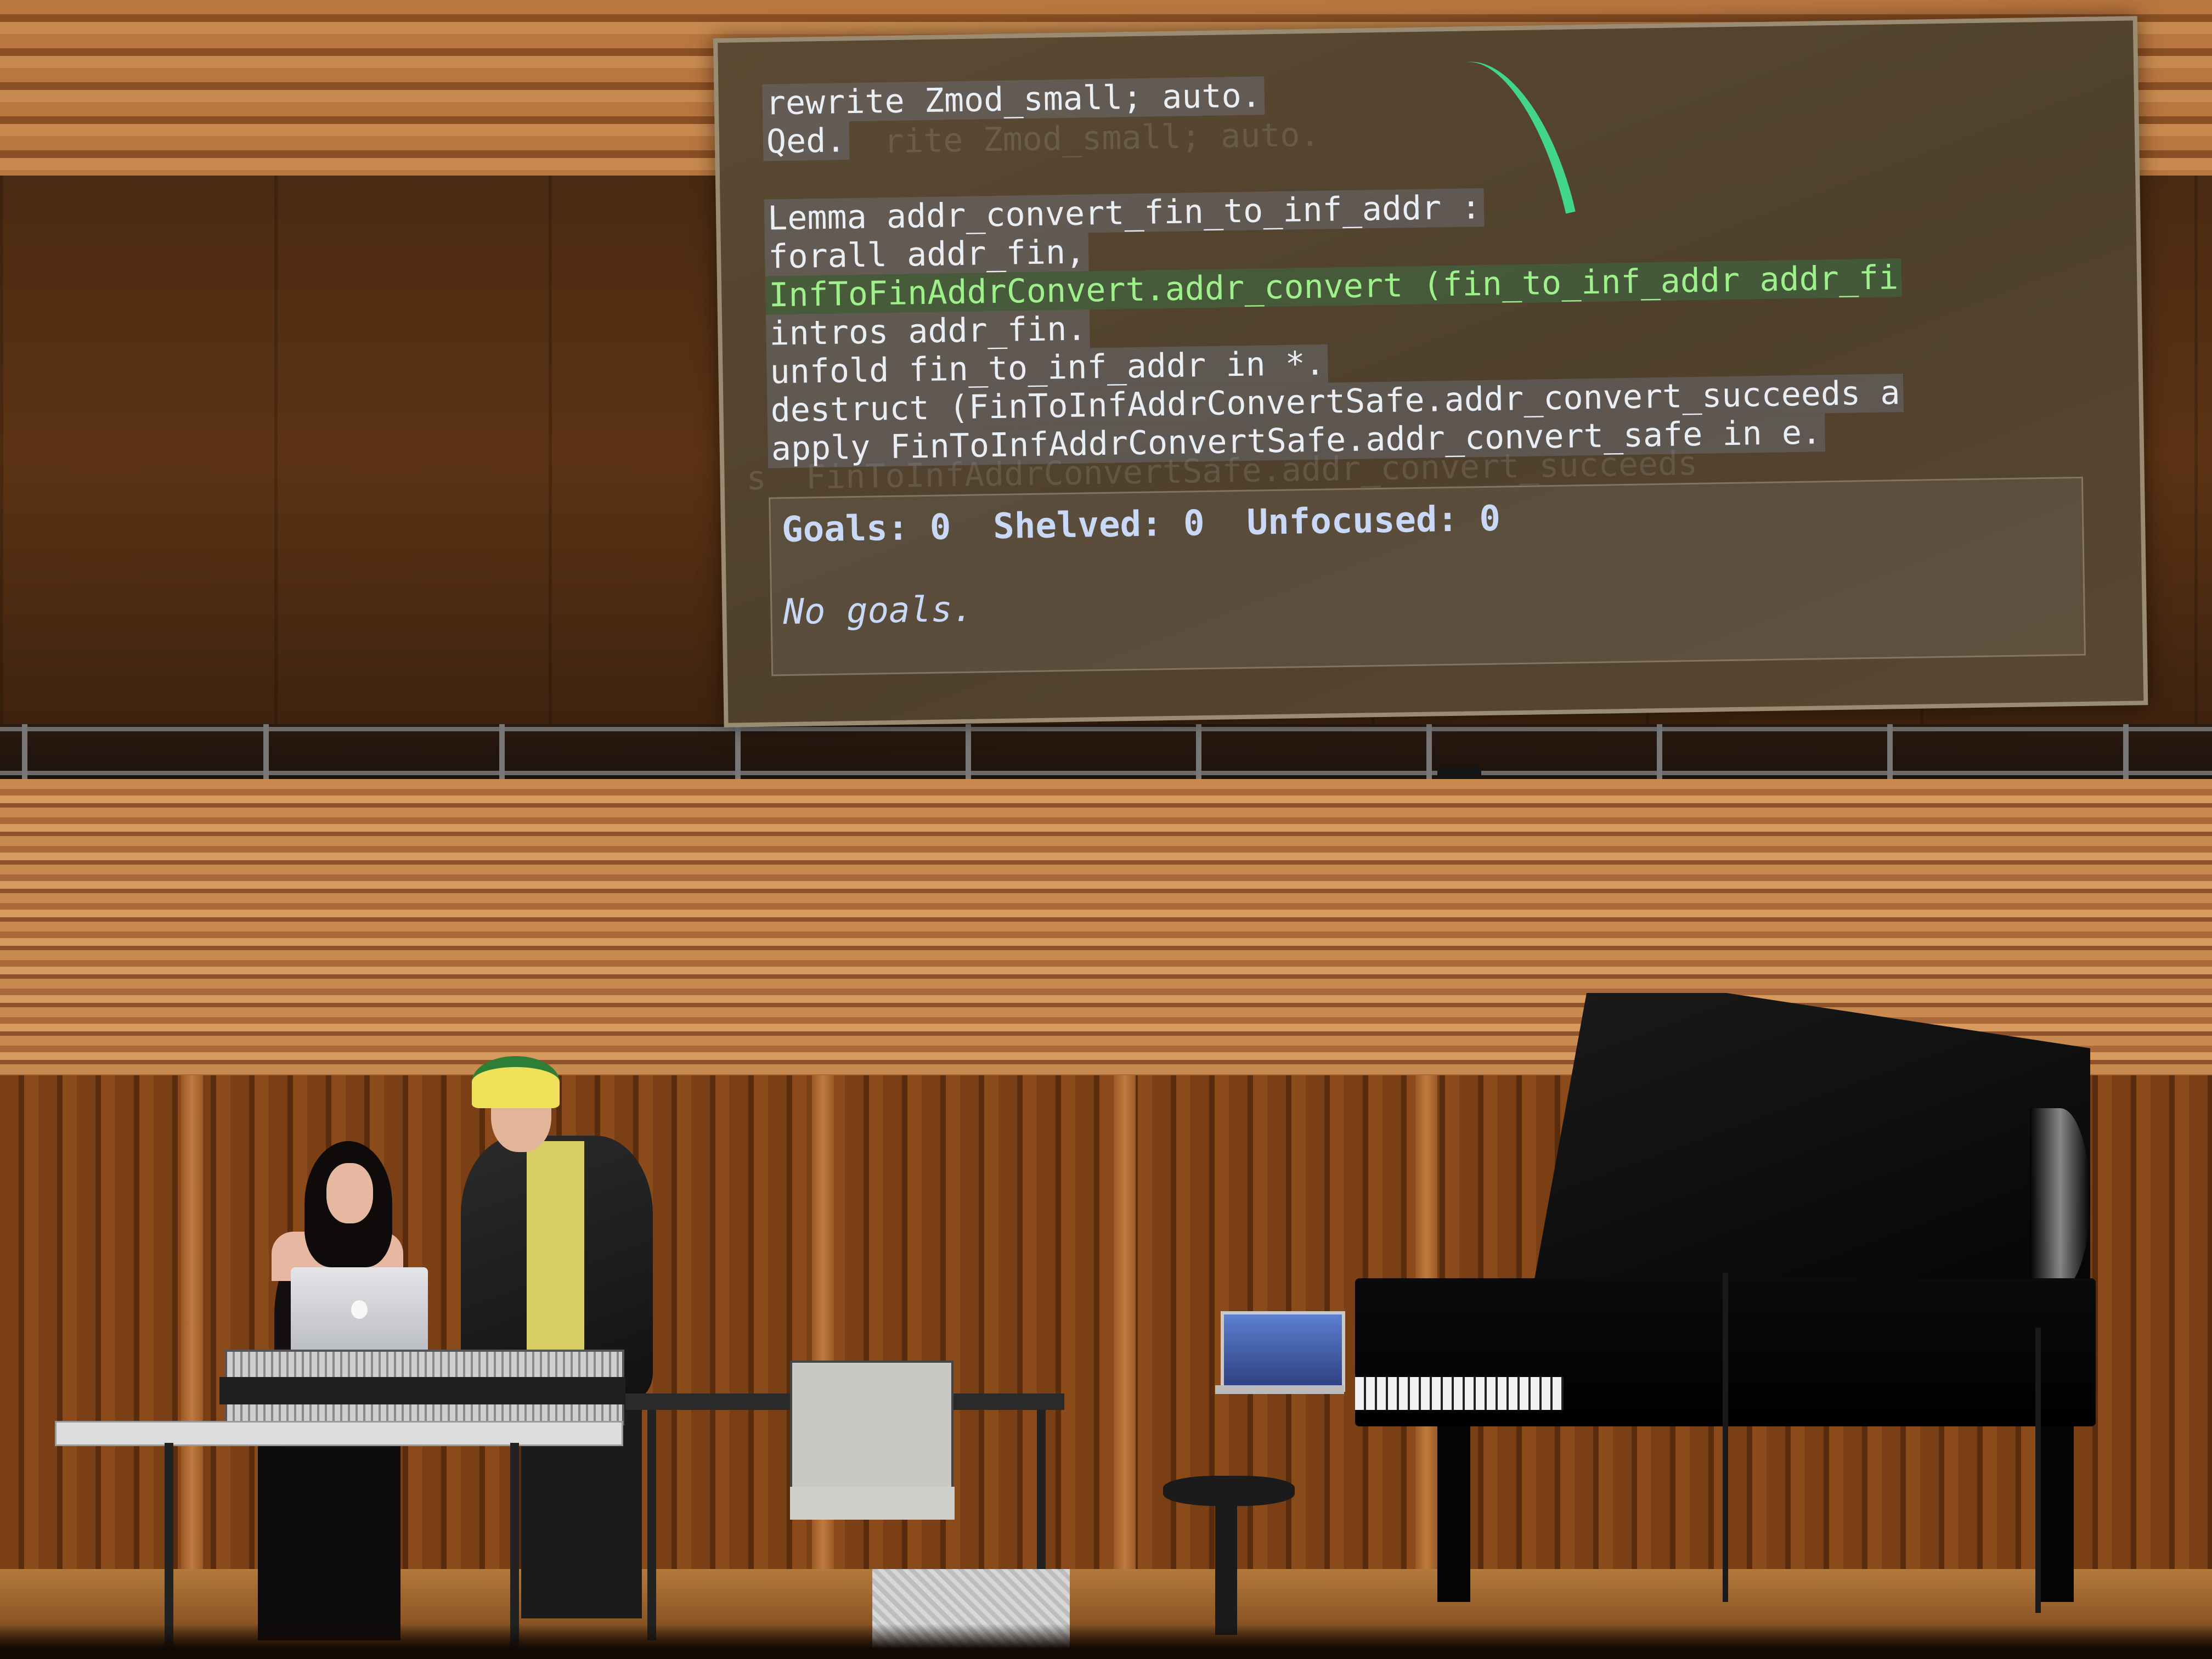  I want to click on ghost-text: rite Zmod_small; auto., so click(1102, 138).